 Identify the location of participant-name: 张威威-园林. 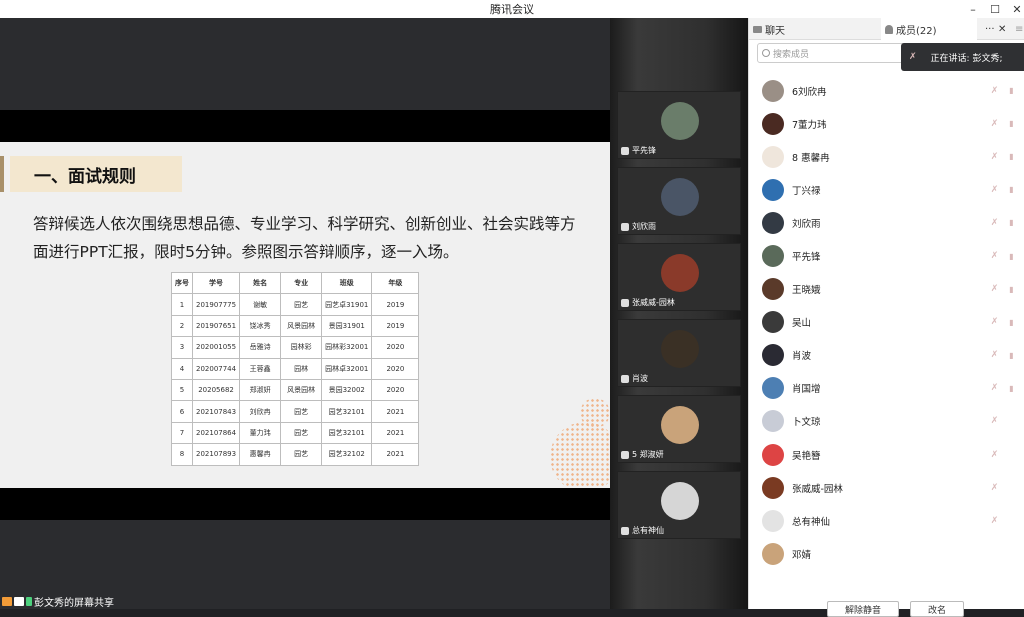
(653, 302).